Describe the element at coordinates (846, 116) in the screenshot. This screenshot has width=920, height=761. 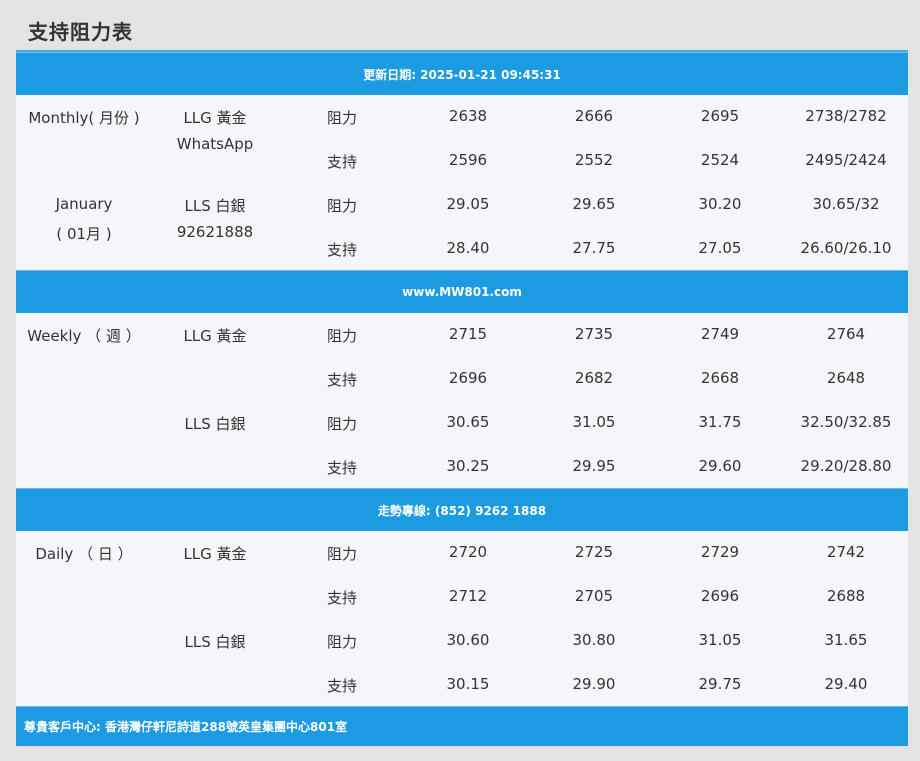
I see `monthly-row-0-value-3: 2738/2782` at that location.